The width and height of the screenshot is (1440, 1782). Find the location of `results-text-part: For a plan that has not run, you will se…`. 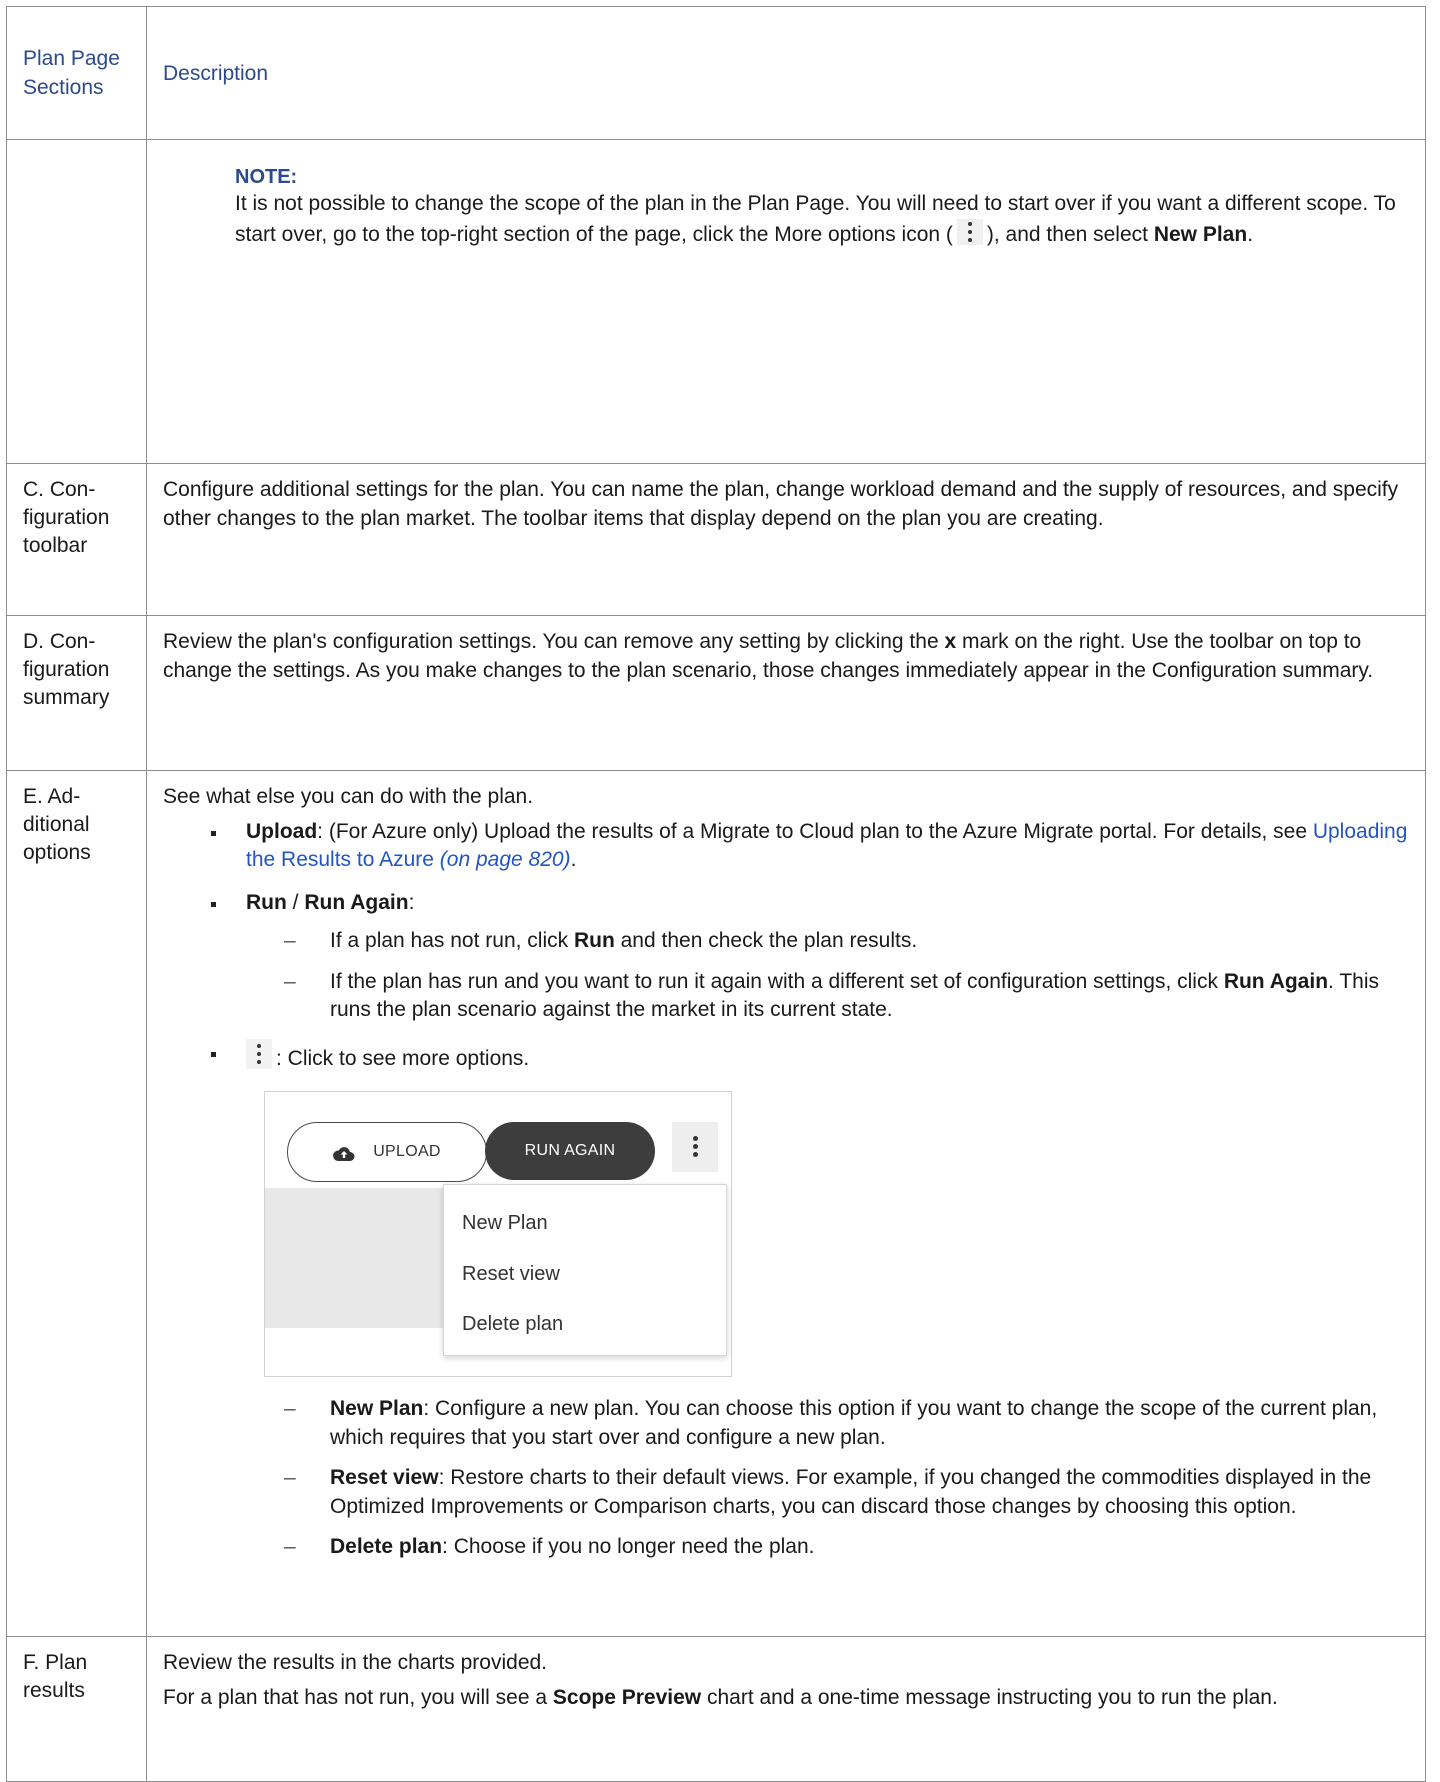

results-text-part: For a plan that has not run, you will se… is located at coordinates (358, 1697).